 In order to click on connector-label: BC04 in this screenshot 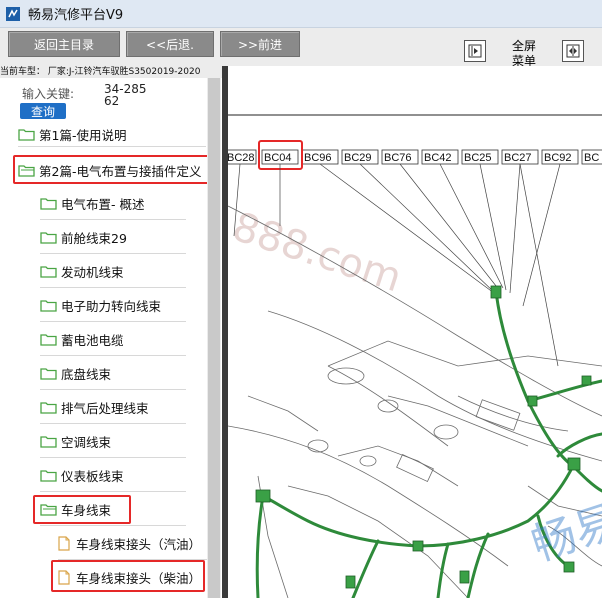, I will do `click(278, 158)`.